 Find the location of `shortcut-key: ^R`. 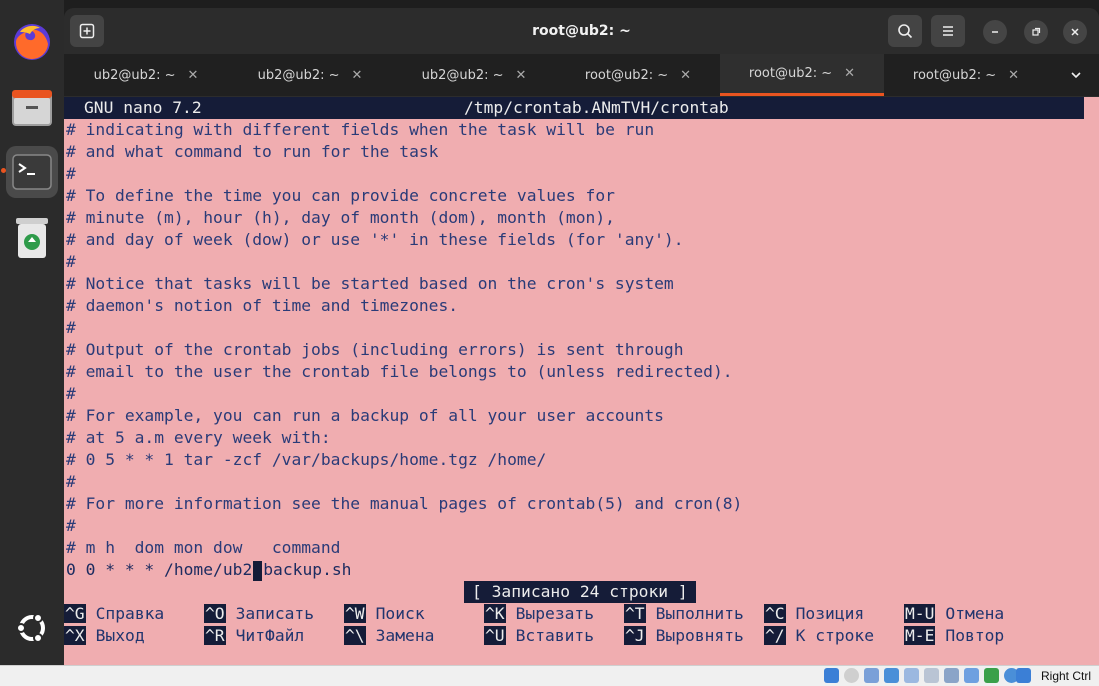

shortcut-key: ^R is located at coordinates (215, 635).